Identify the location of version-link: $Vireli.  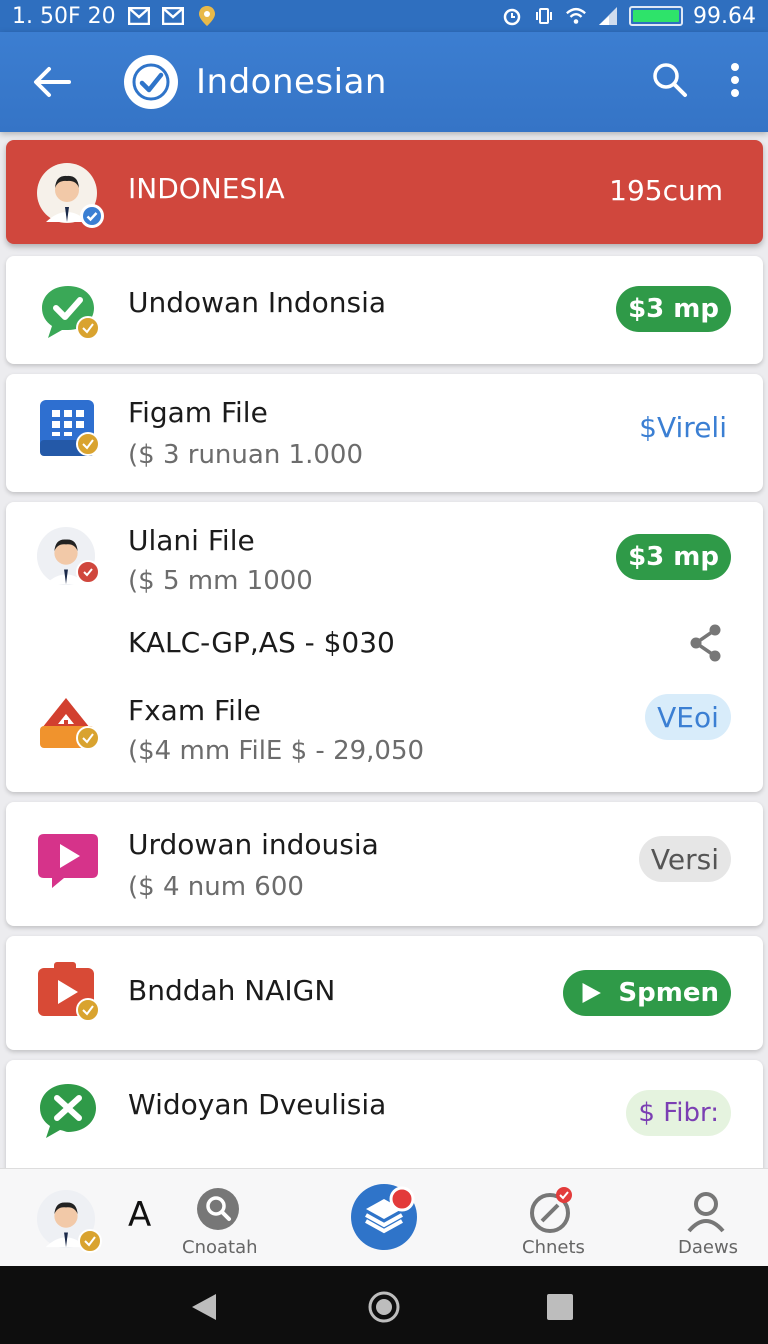
(683, 427).